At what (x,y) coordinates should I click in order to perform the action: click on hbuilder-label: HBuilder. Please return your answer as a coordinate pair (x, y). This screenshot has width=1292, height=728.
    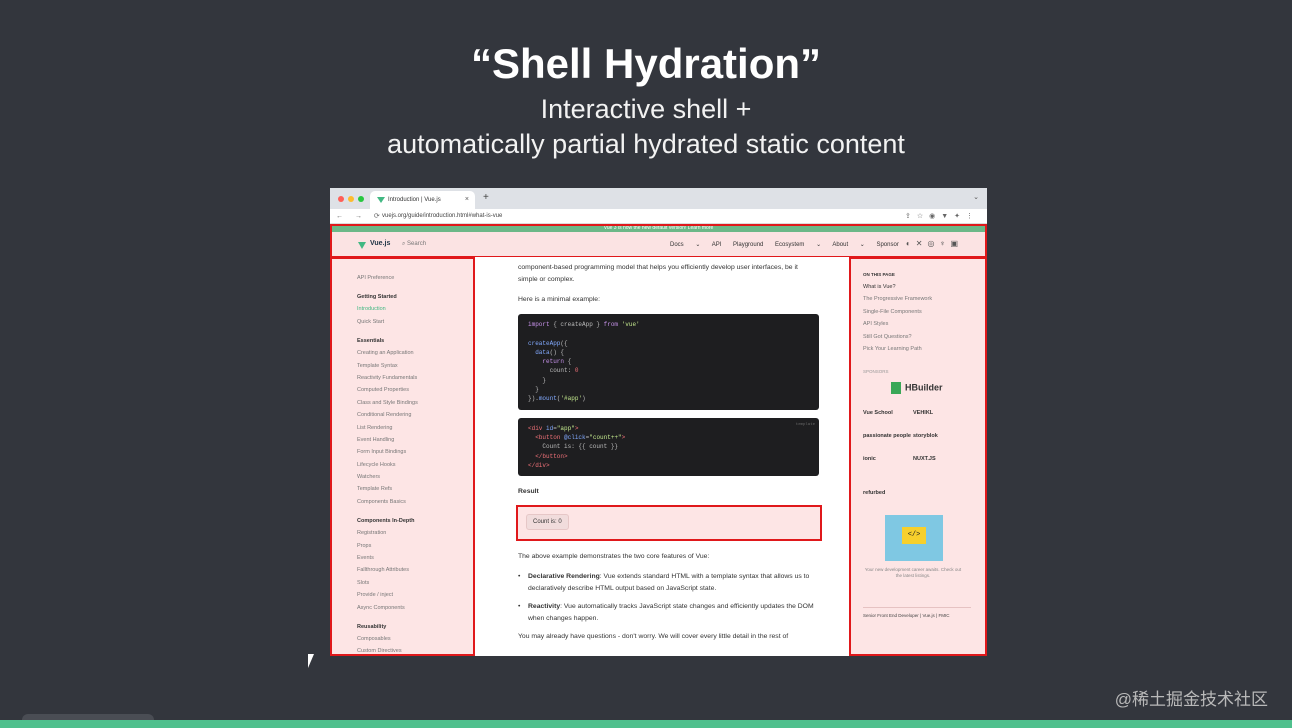
    Looking at the image, I should click on (924, 387).